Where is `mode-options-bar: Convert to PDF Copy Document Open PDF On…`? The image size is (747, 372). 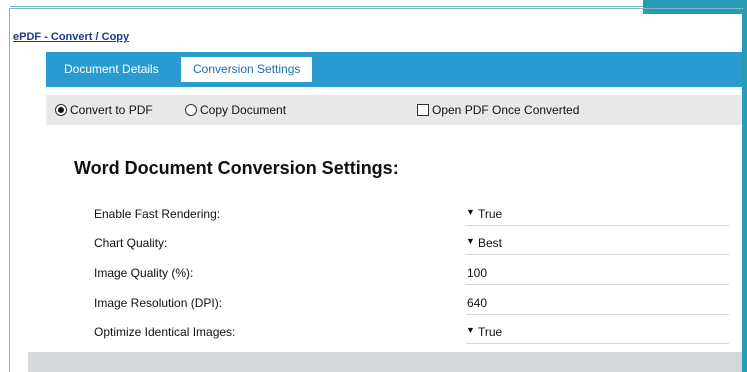
mode-options-bar: Convert to PDF Copy Document Open PDF On… is located at coordinates (394, 110).